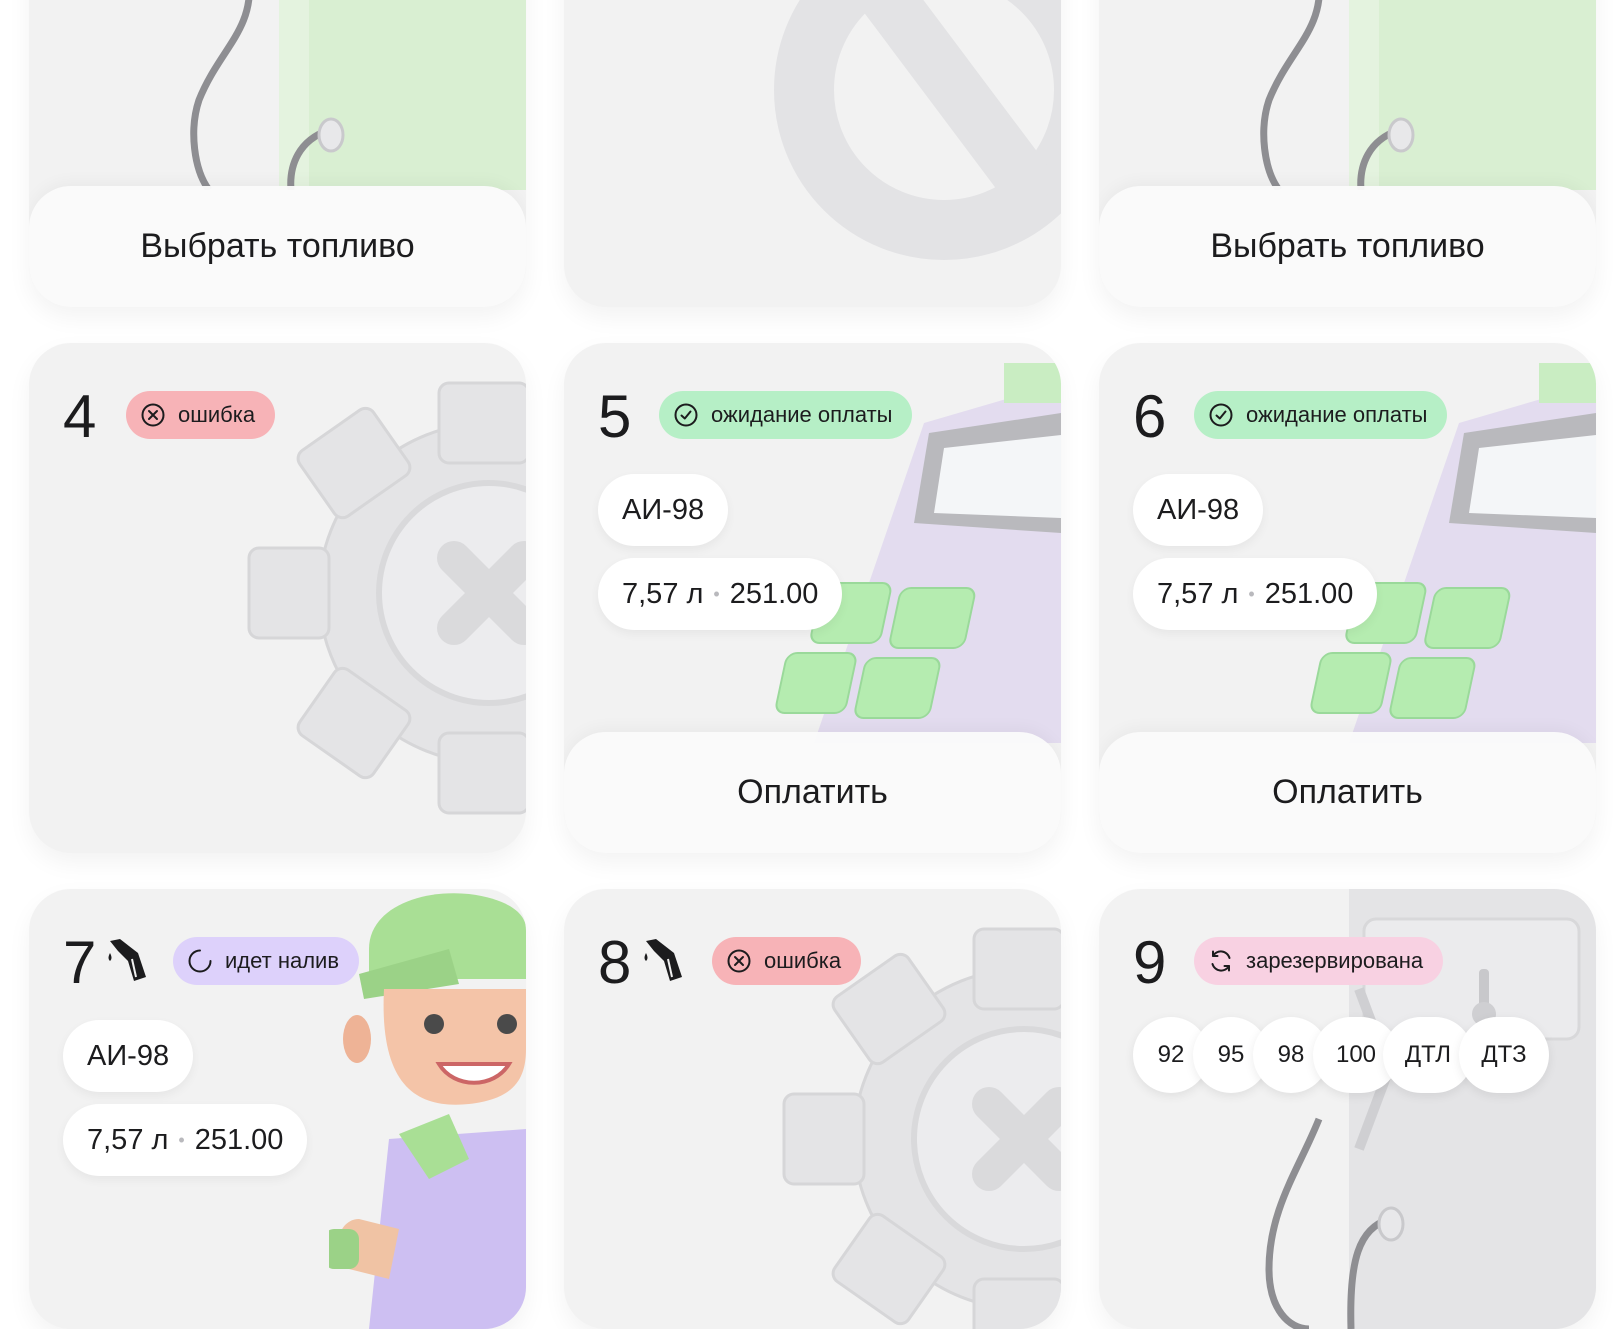 The width and height of the screenshot is (1620, 1329). What do you see at coordinates (79, 962) in the screenshot?
I see `pump-number: 7` at bounding box center [79, 962].